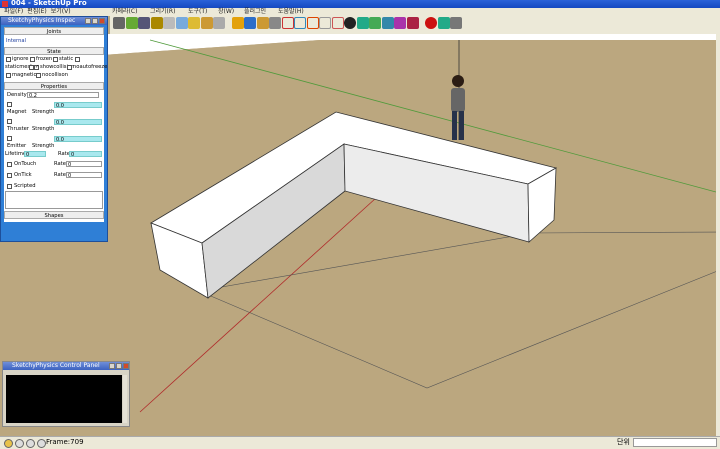  What do you see at coordinates (85, 154) in the screenshot?
I see `lifetime-rate-input: 0` at bounding box center [85, 154].